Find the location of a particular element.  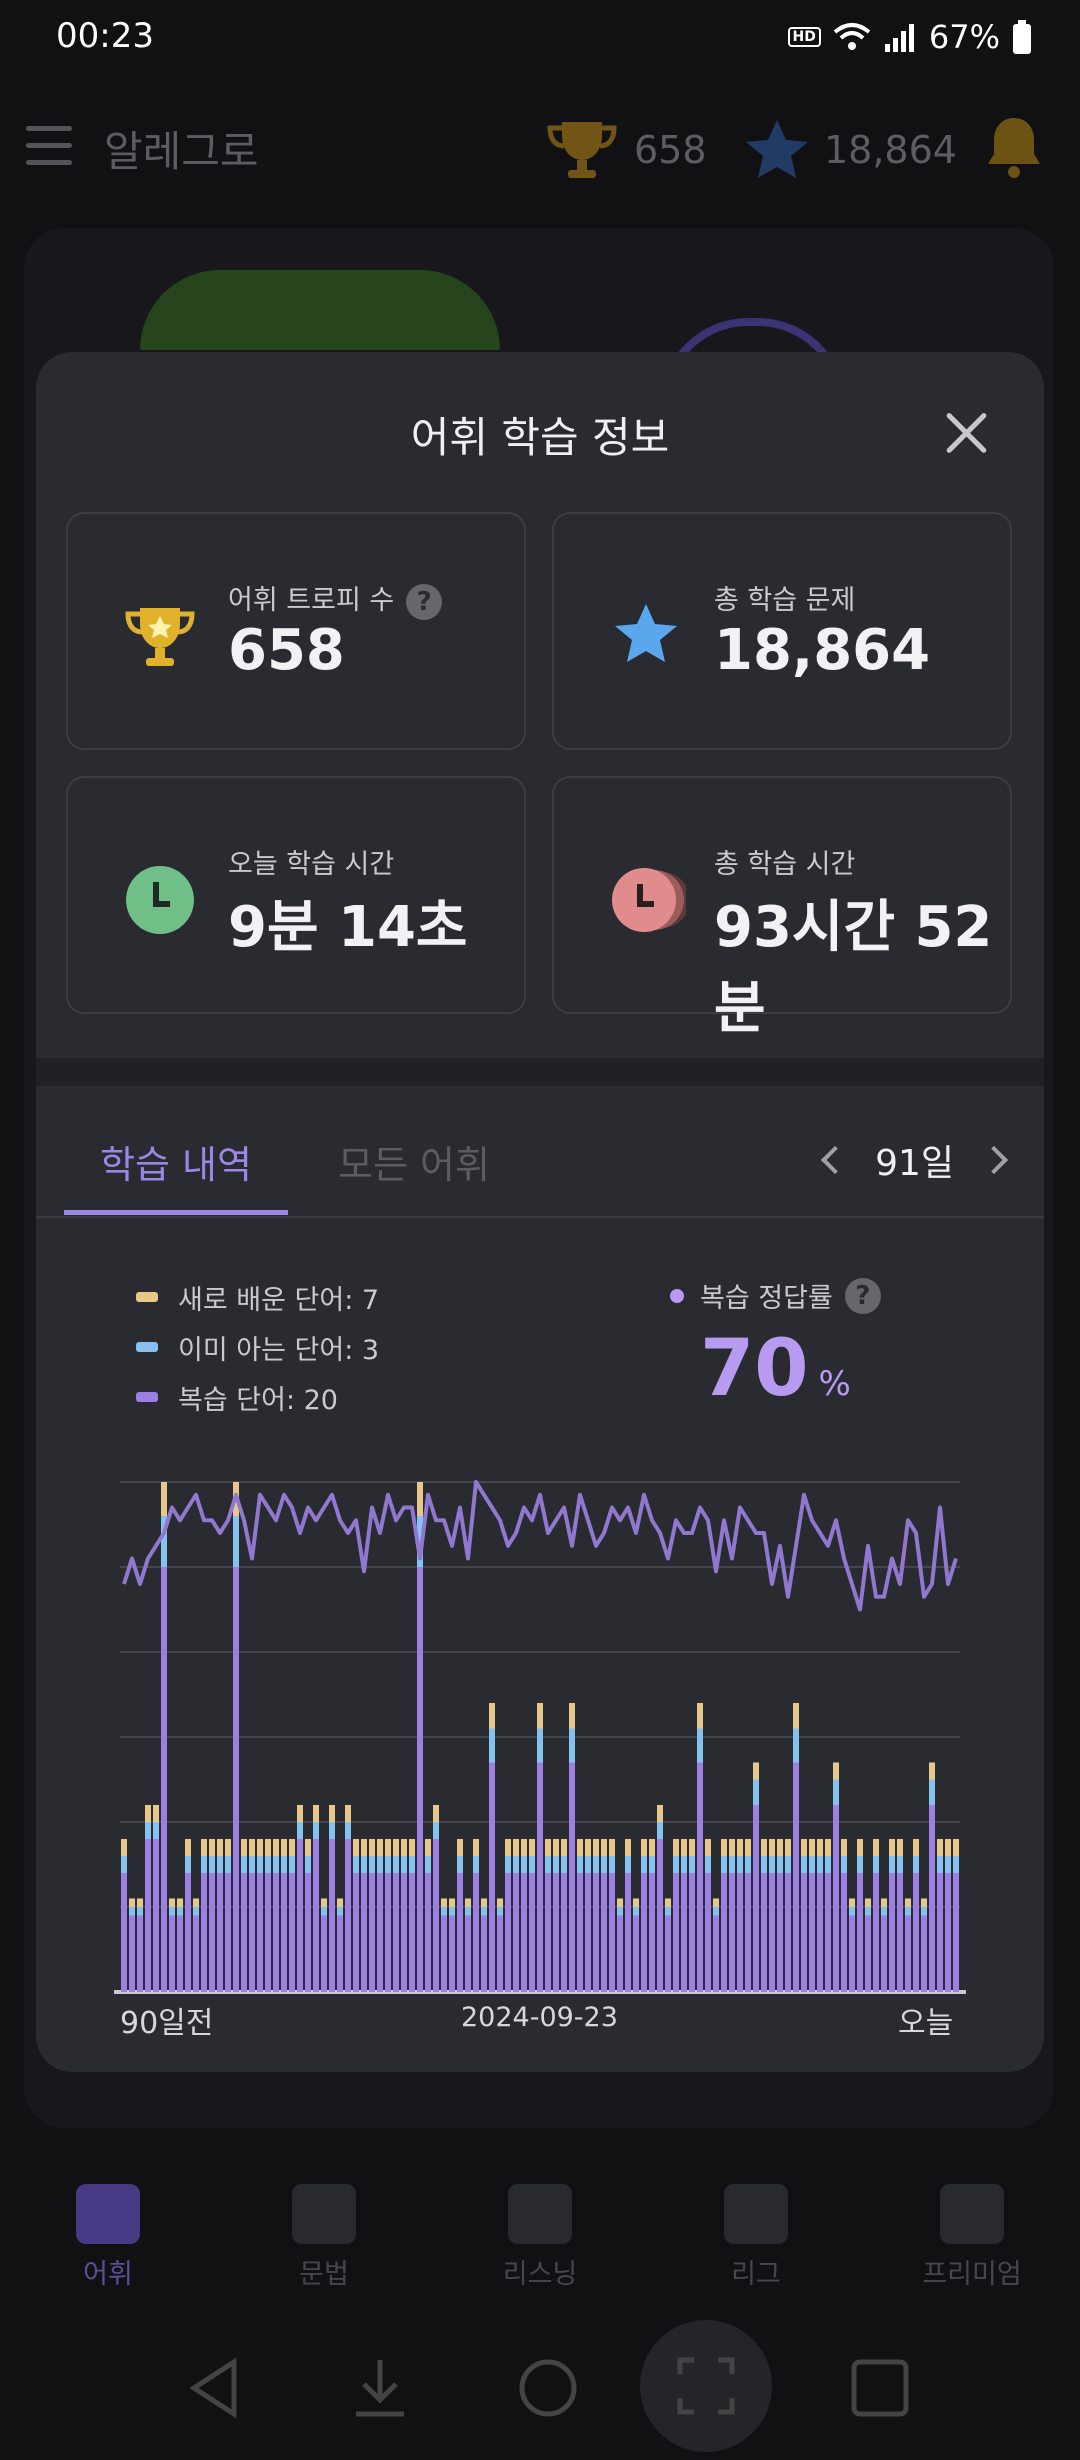

chevron-left-icon is located at coordinates (835, 1160).